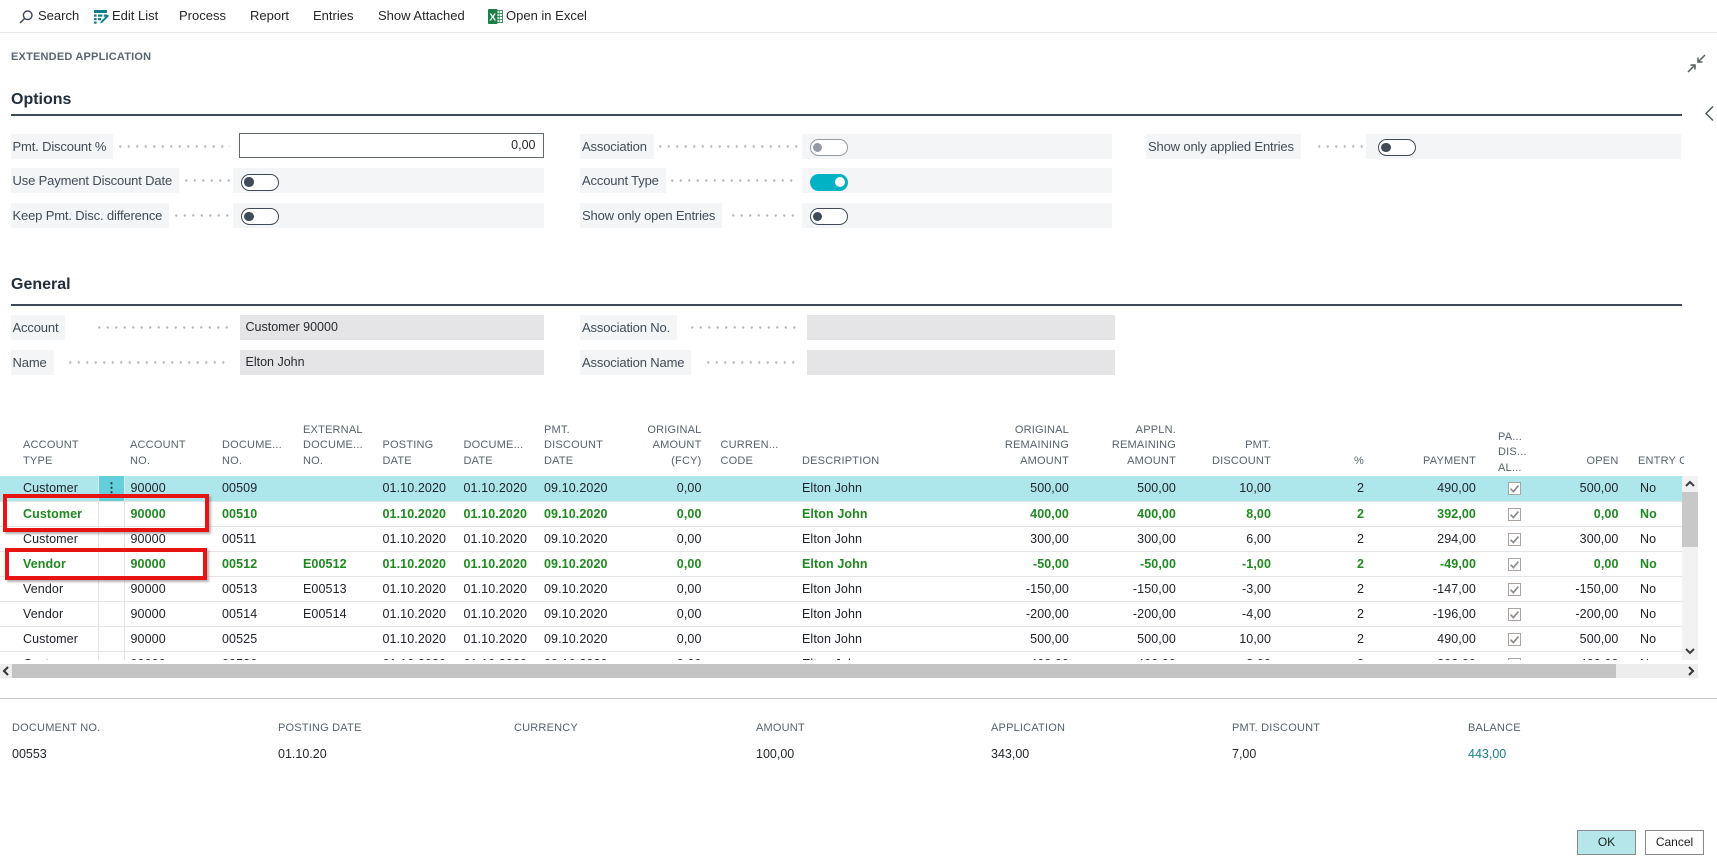 The width and height of the screenshot is (1717, 865). I want to click on svg-text: X, so click(492, 18).